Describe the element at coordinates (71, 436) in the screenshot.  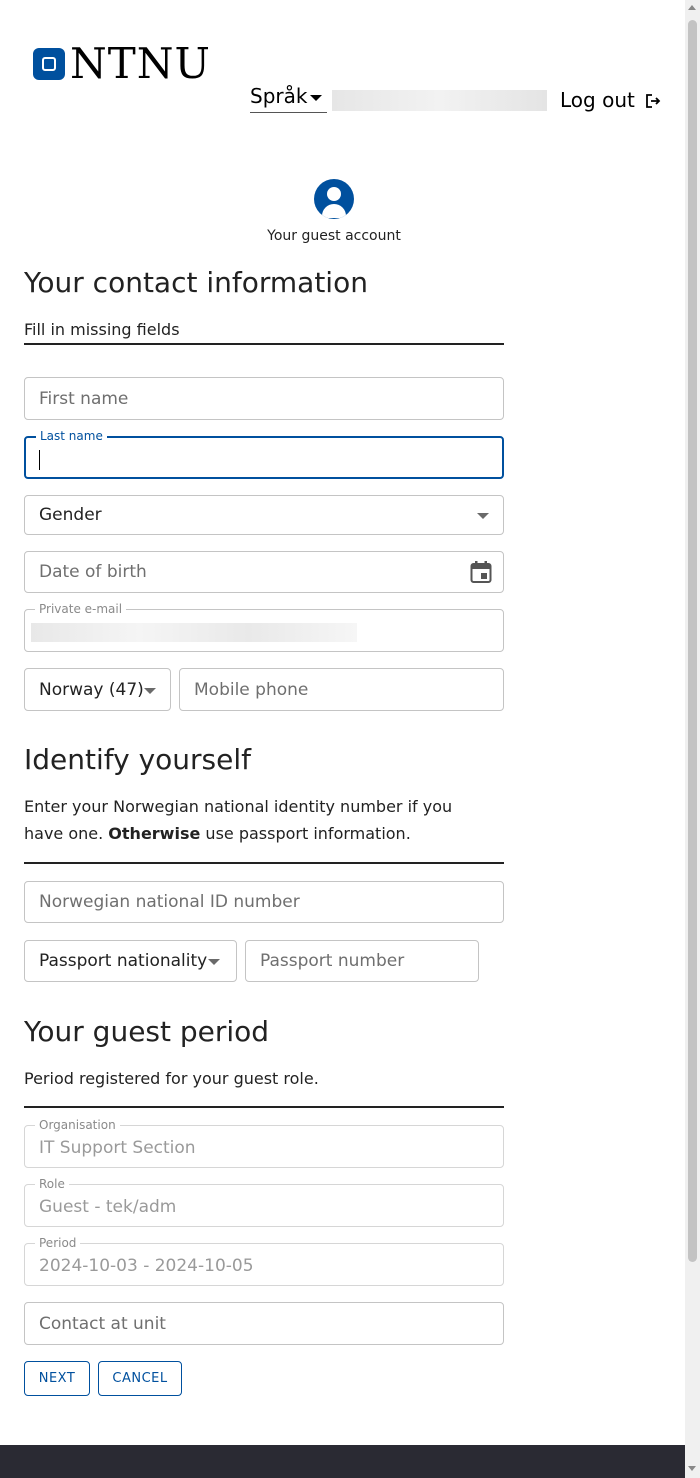
I see `last-name-label: Last name` at that location.